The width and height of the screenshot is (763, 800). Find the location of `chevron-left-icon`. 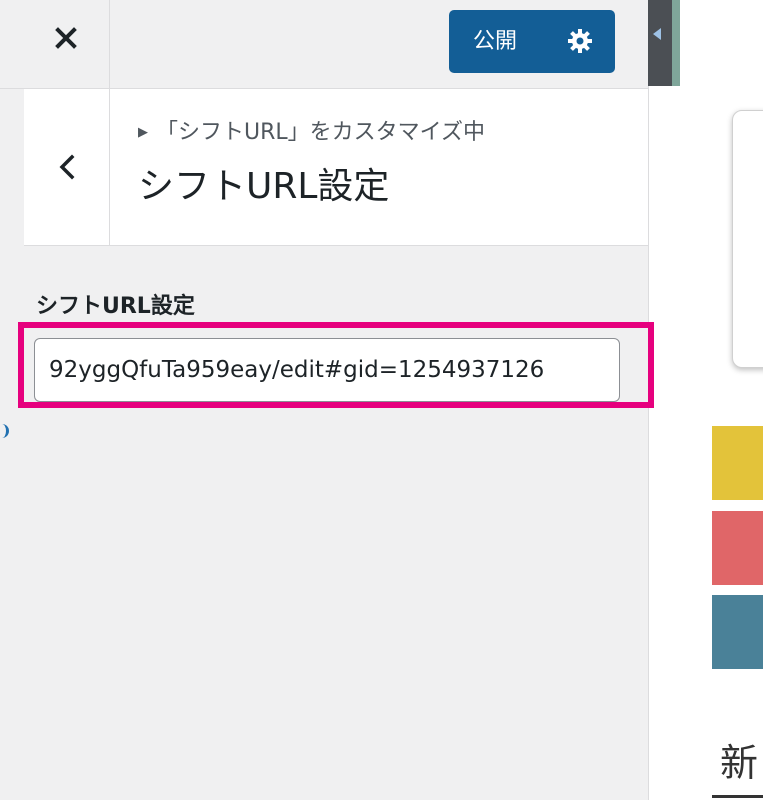

chevron-left-icon is located at coordinates (67, 167).